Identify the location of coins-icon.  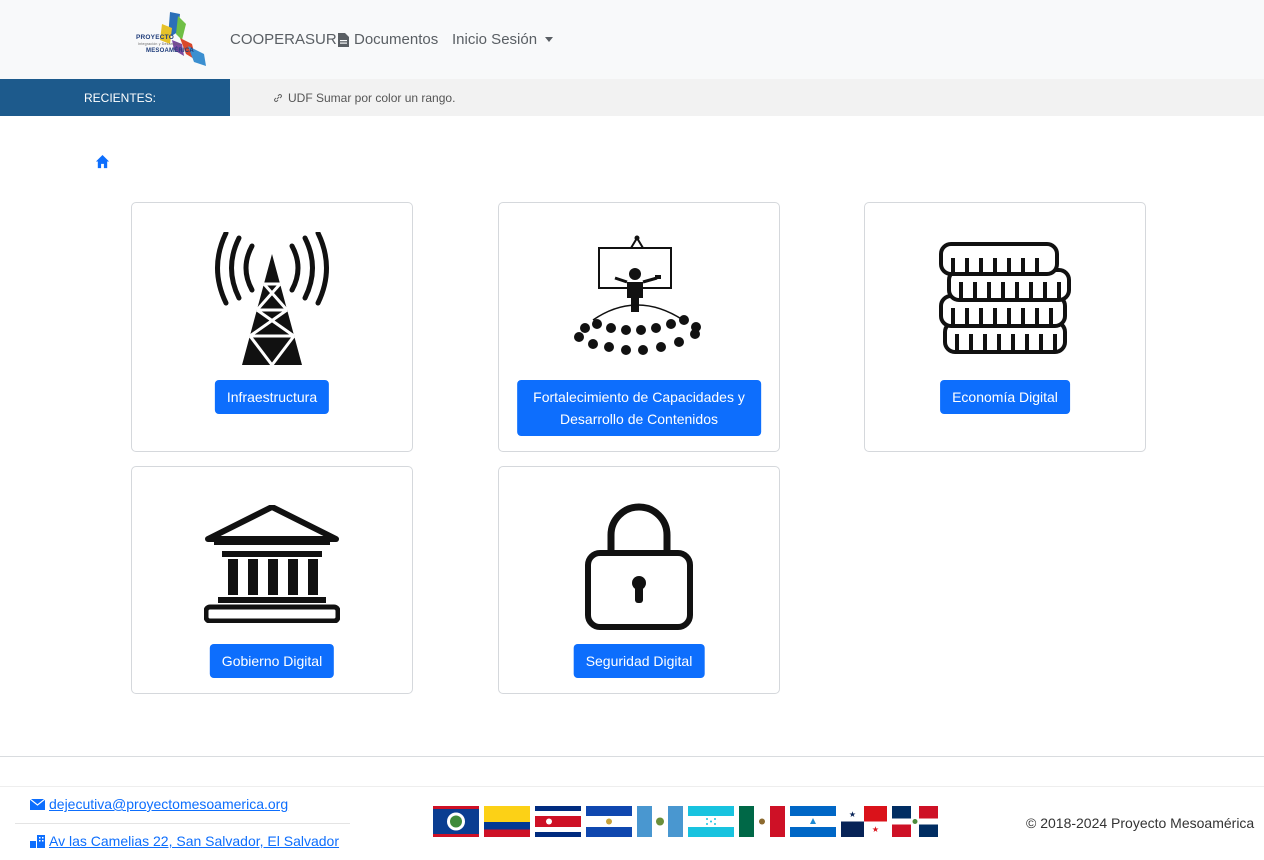
(1005, 298).